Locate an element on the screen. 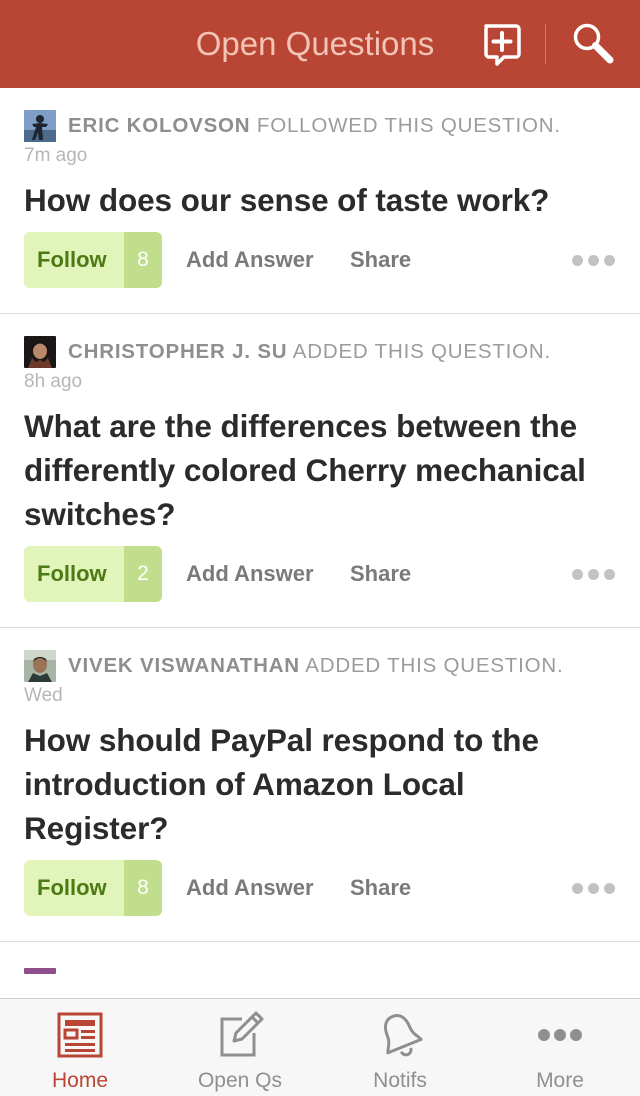 Image resolution: width=640 pixels, height=1096 pixels. question-title: How does our sense of taste work? is located at coordinates (320, 200).